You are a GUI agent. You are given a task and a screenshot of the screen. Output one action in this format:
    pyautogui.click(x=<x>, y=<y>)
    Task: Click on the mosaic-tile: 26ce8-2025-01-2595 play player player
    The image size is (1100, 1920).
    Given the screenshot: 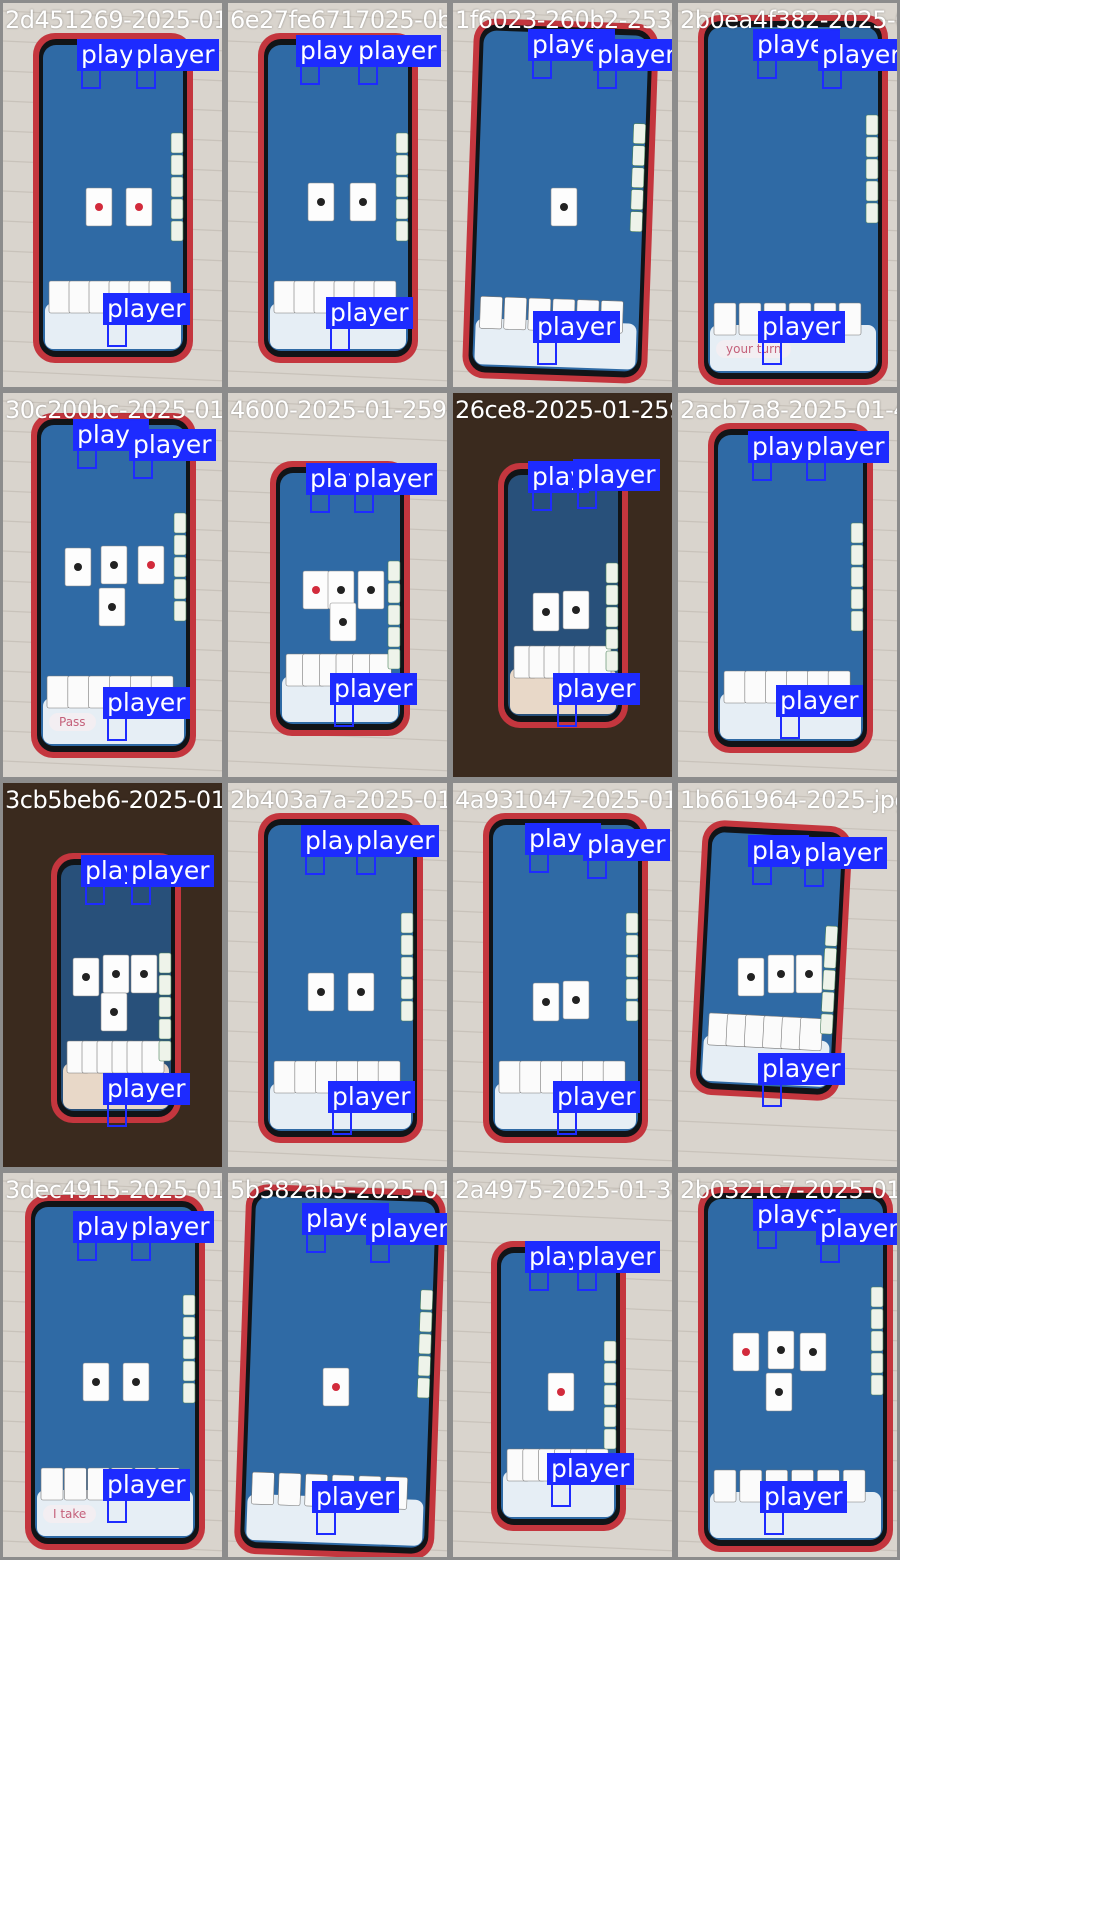 What is the action you would take?
    pyautogui.click(x=562, y=585)
    